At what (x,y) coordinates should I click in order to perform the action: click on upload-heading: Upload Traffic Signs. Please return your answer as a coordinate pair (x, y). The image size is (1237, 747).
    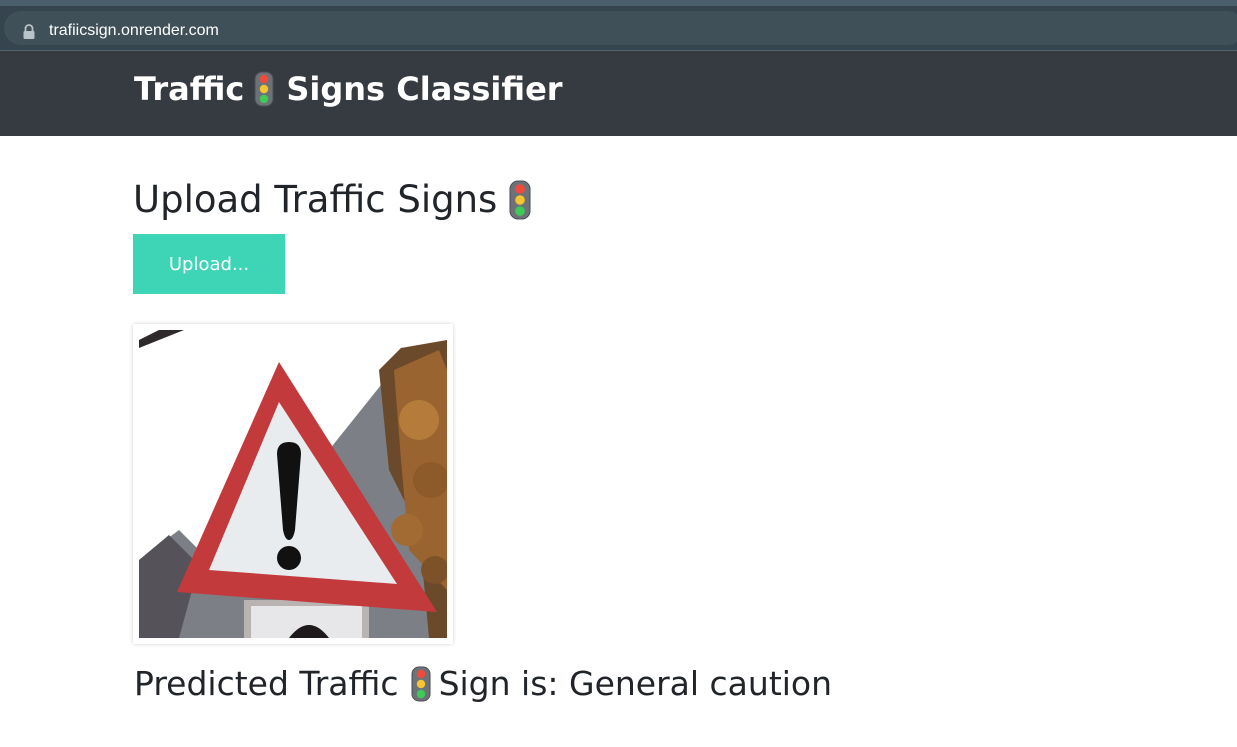
    Looking at the image, I should click on (332, 199).